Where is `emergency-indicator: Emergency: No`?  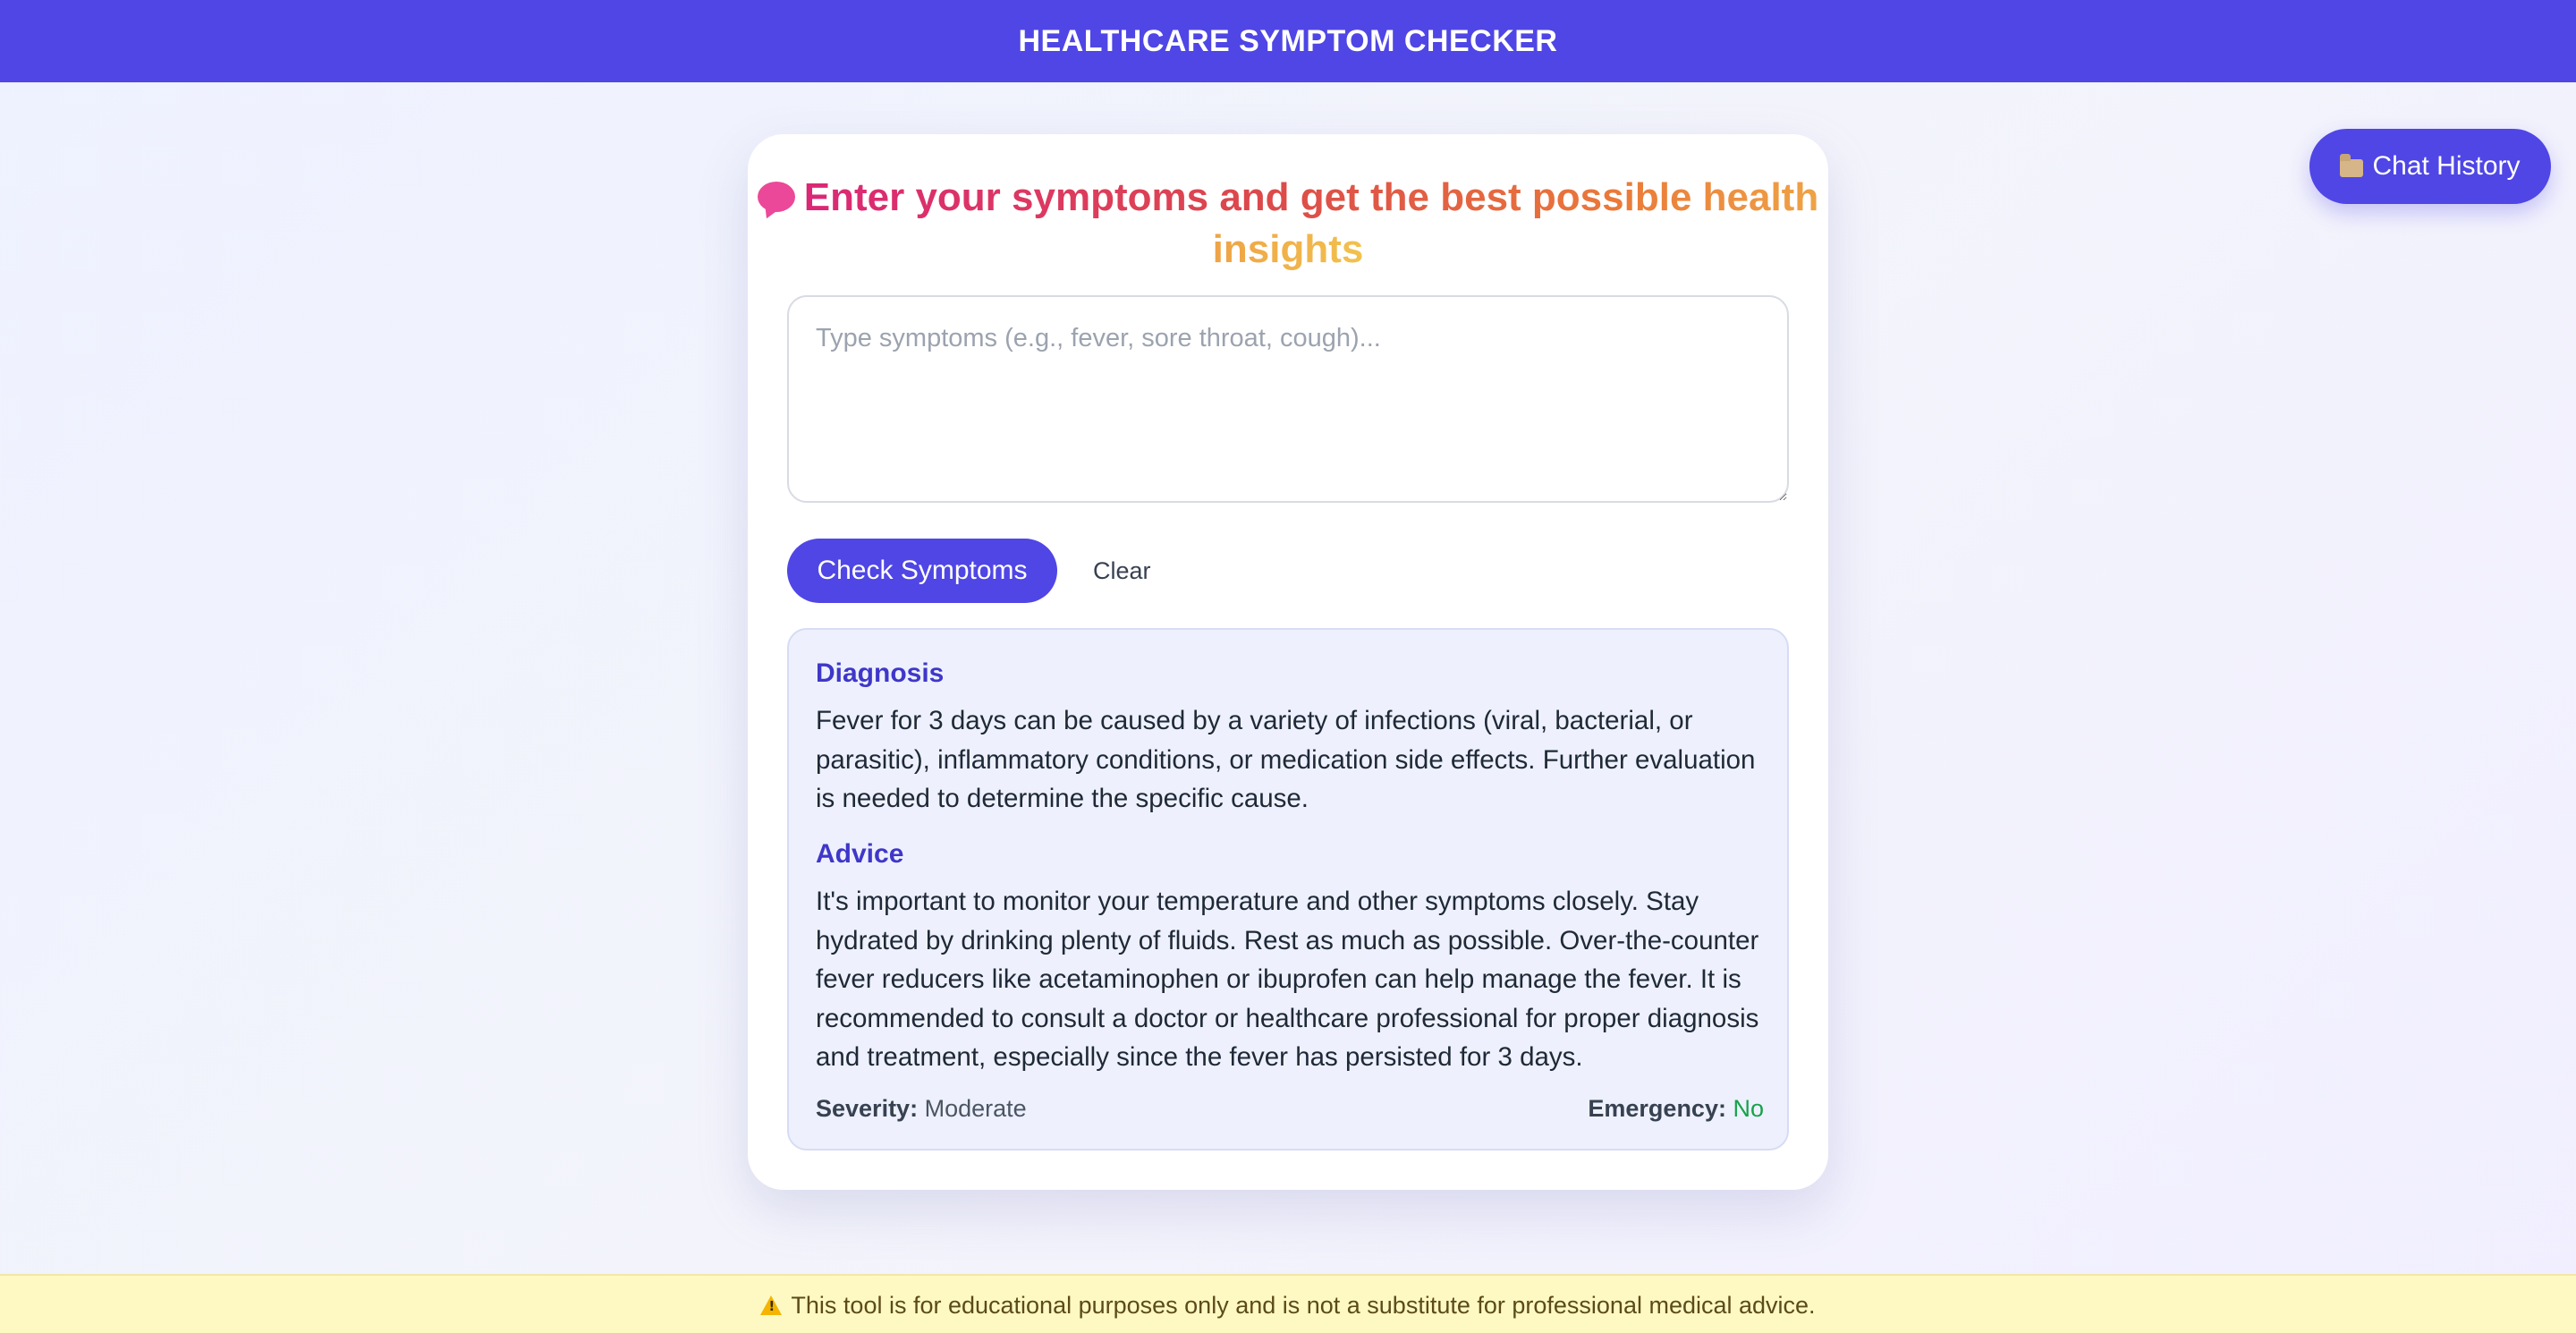
emergency-indicator: Emergency: No is located at coordinates (1676, 1109).